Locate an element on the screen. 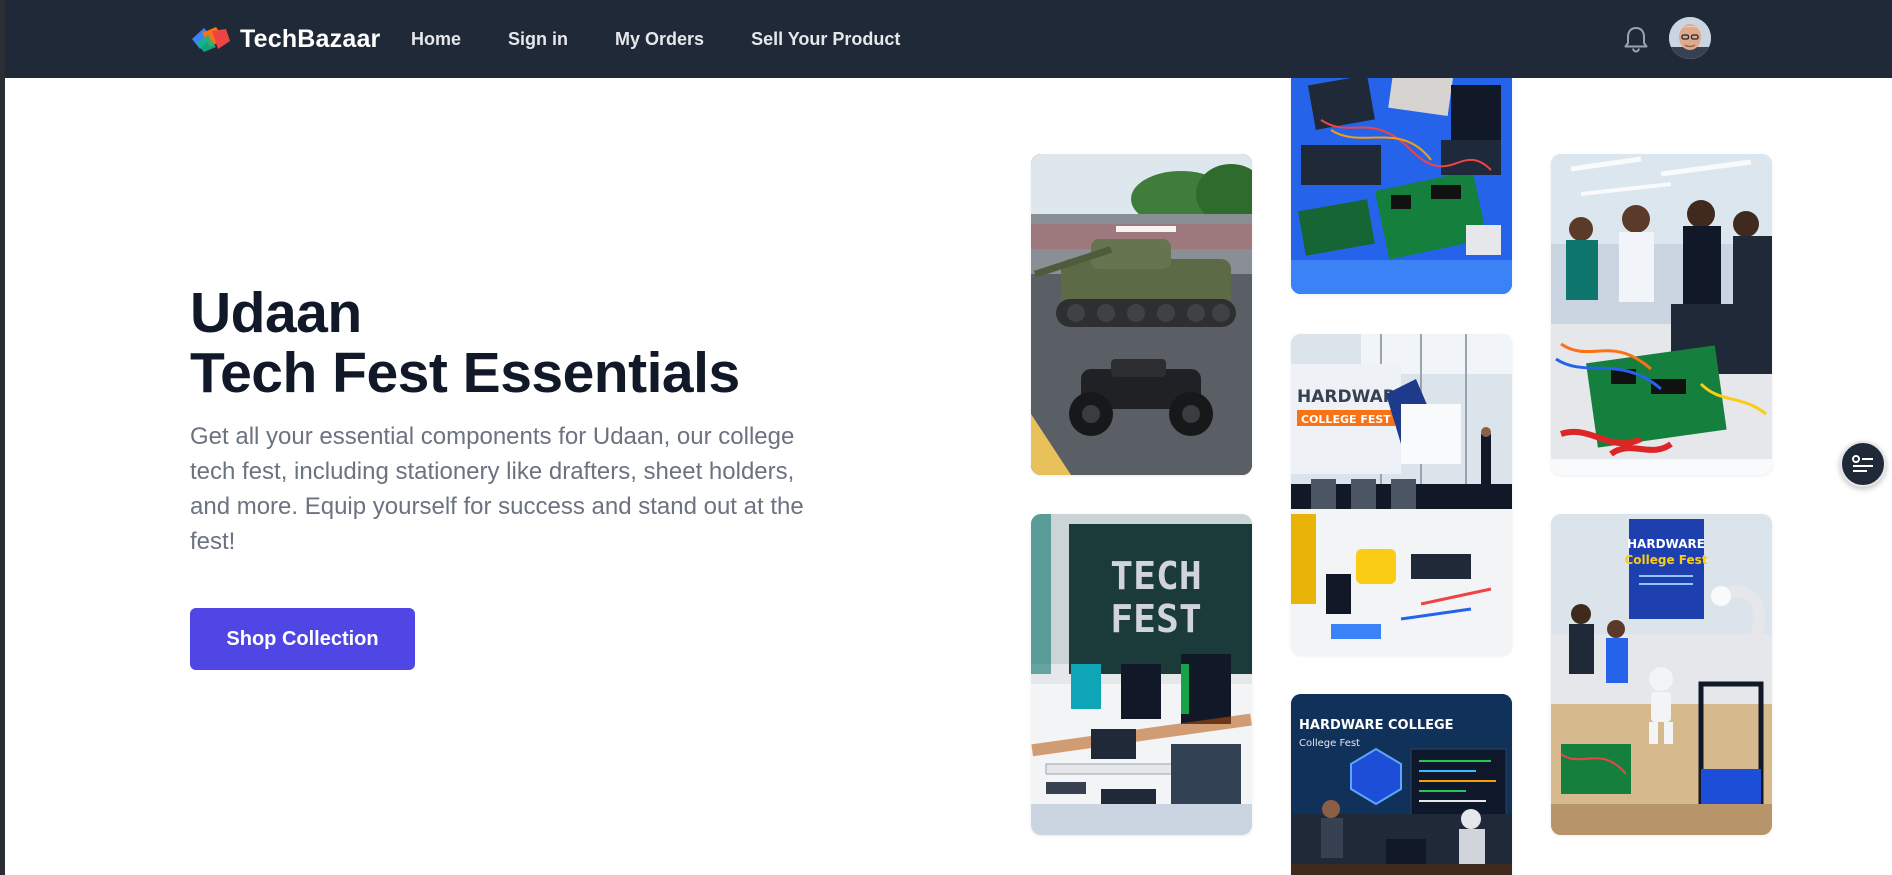 The height and width of the screenshot is (875, 1892). bell-icon is located at coordinates (1636, 39).